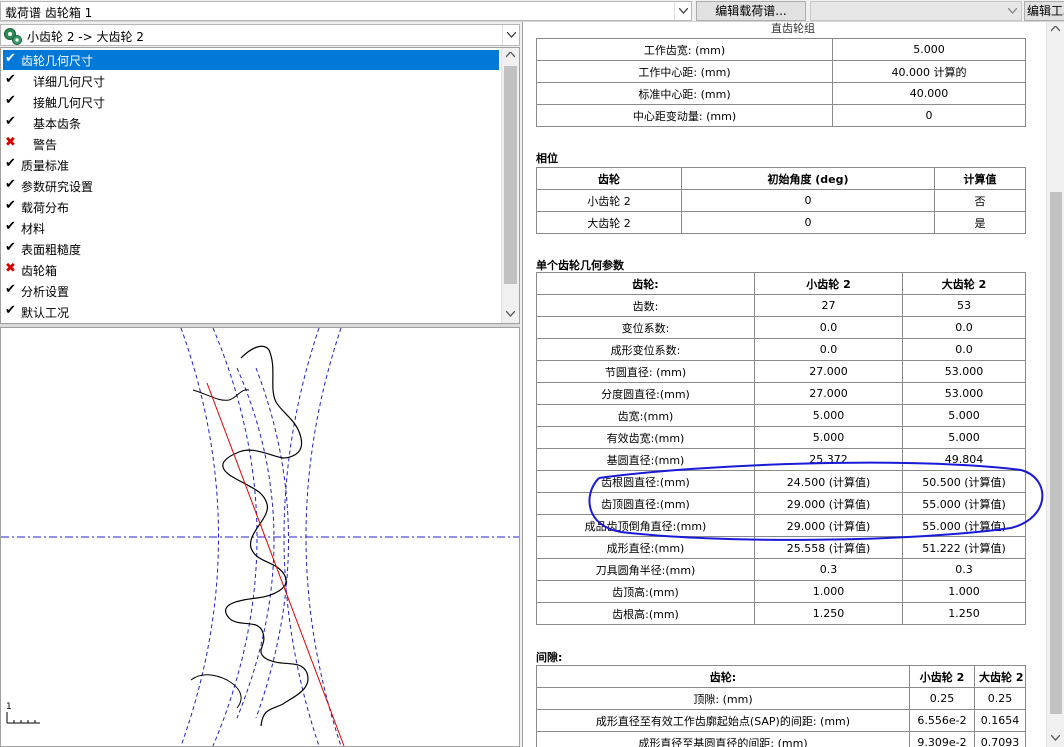 The height and width of the screenshot is (747, 1064). I want to click on phase-table: 齿轮 初始角度 (deg) 计算值 小齿轮 2 0 否大齿轮 20是, so click(781, 200).